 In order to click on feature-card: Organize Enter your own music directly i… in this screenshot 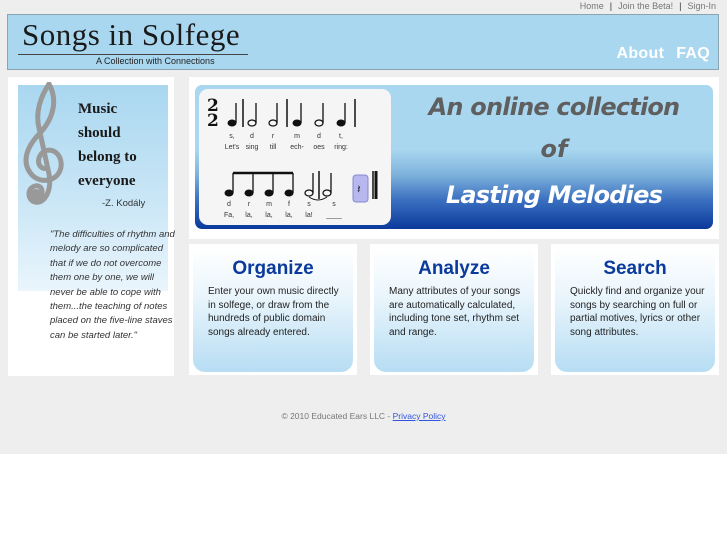, I will do `click(273, 310)`.